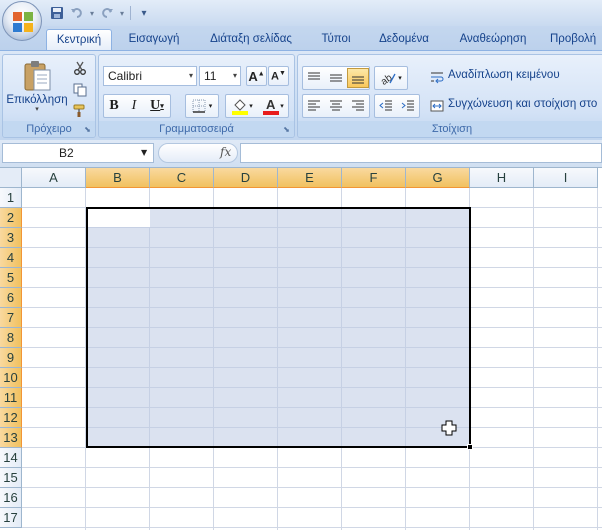  Describe the element at coordinates (421, 153) in the screenshot. I see `formula-input` at that location.